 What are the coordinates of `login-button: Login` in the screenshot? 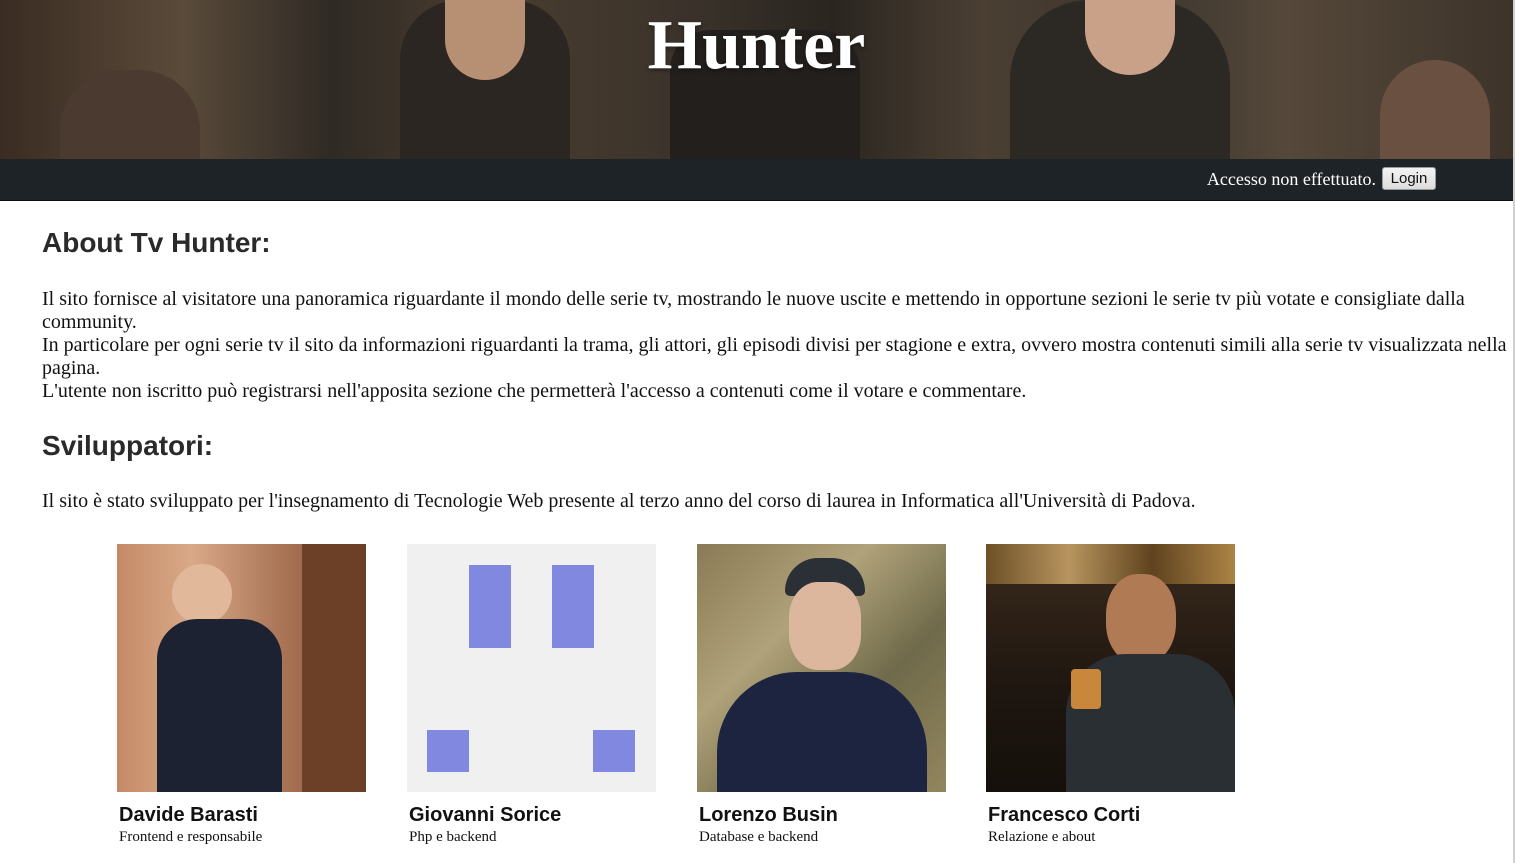 It's located at (1409, 178).